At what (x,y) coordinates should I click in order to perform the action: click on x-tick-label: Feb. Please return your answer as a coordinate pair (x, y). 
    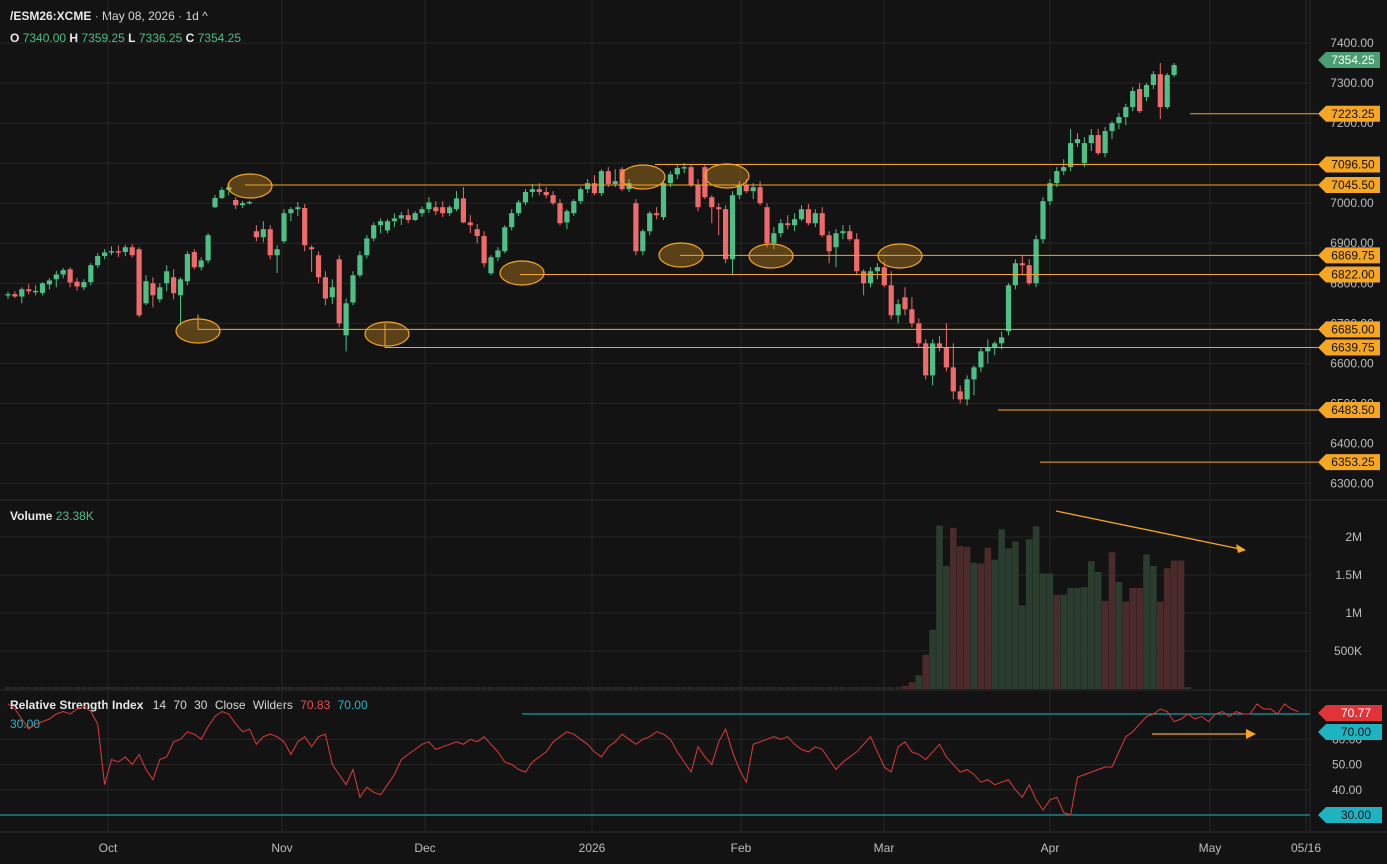
    Looking at the image, I should click on (741, 848).